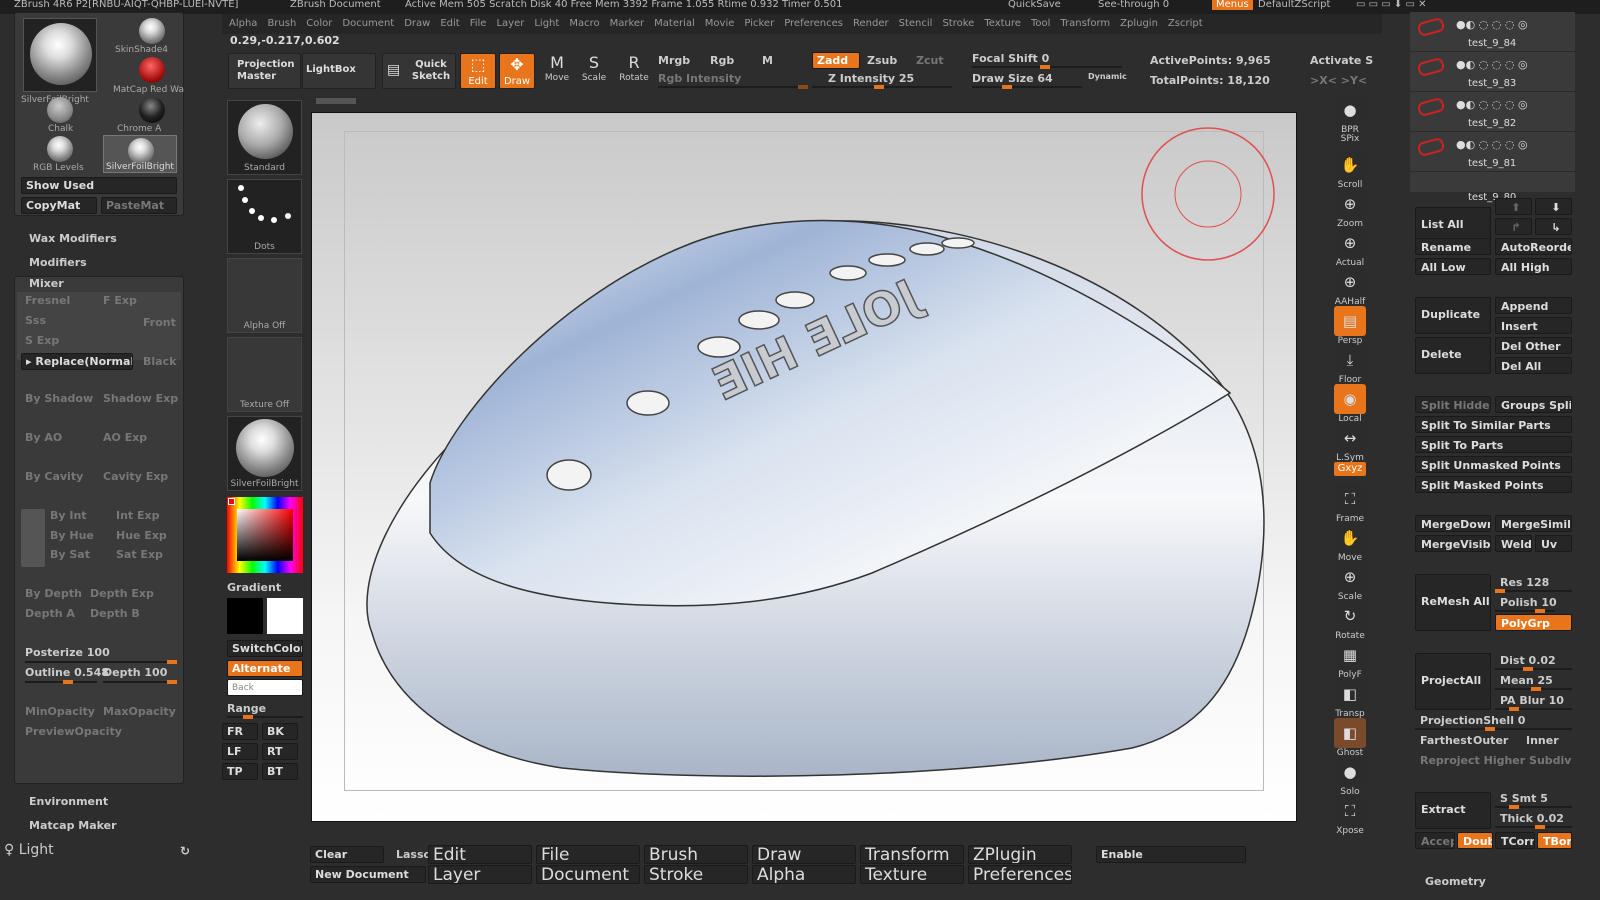 The height and width of the screenshot is (900, 1600). What do you see at coordinates (417, 24) in the screenshot?
I see `menu-draw: Draw` at bounding box center [417, 24].